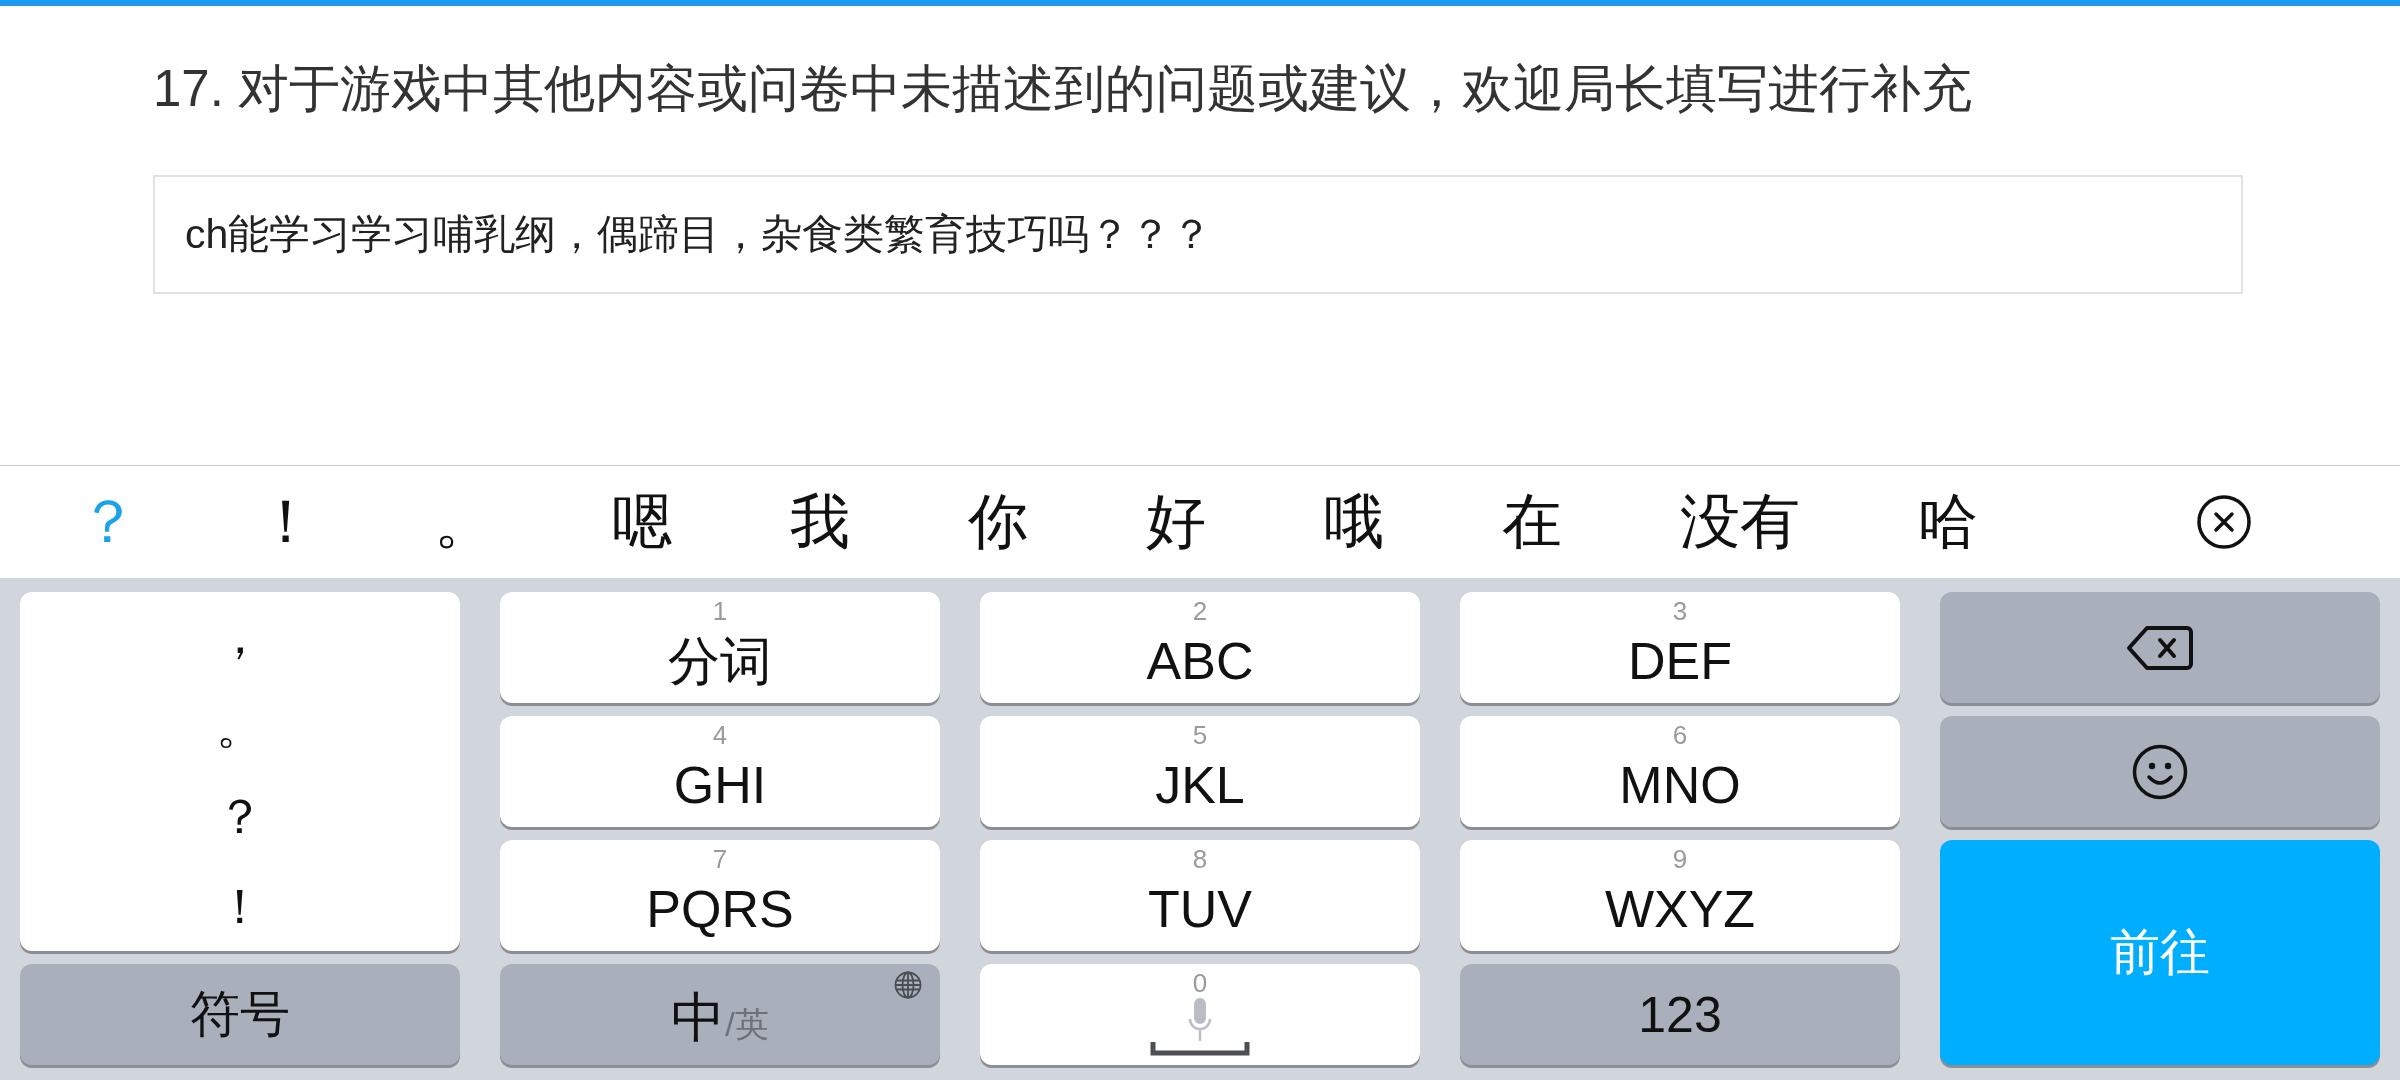 The image size is (2400, 1080). What do you see at coordinates (1680, 647) in the screenshot?
I see `keypad-key: 3 DEF` at bounding box center [1680, 647].